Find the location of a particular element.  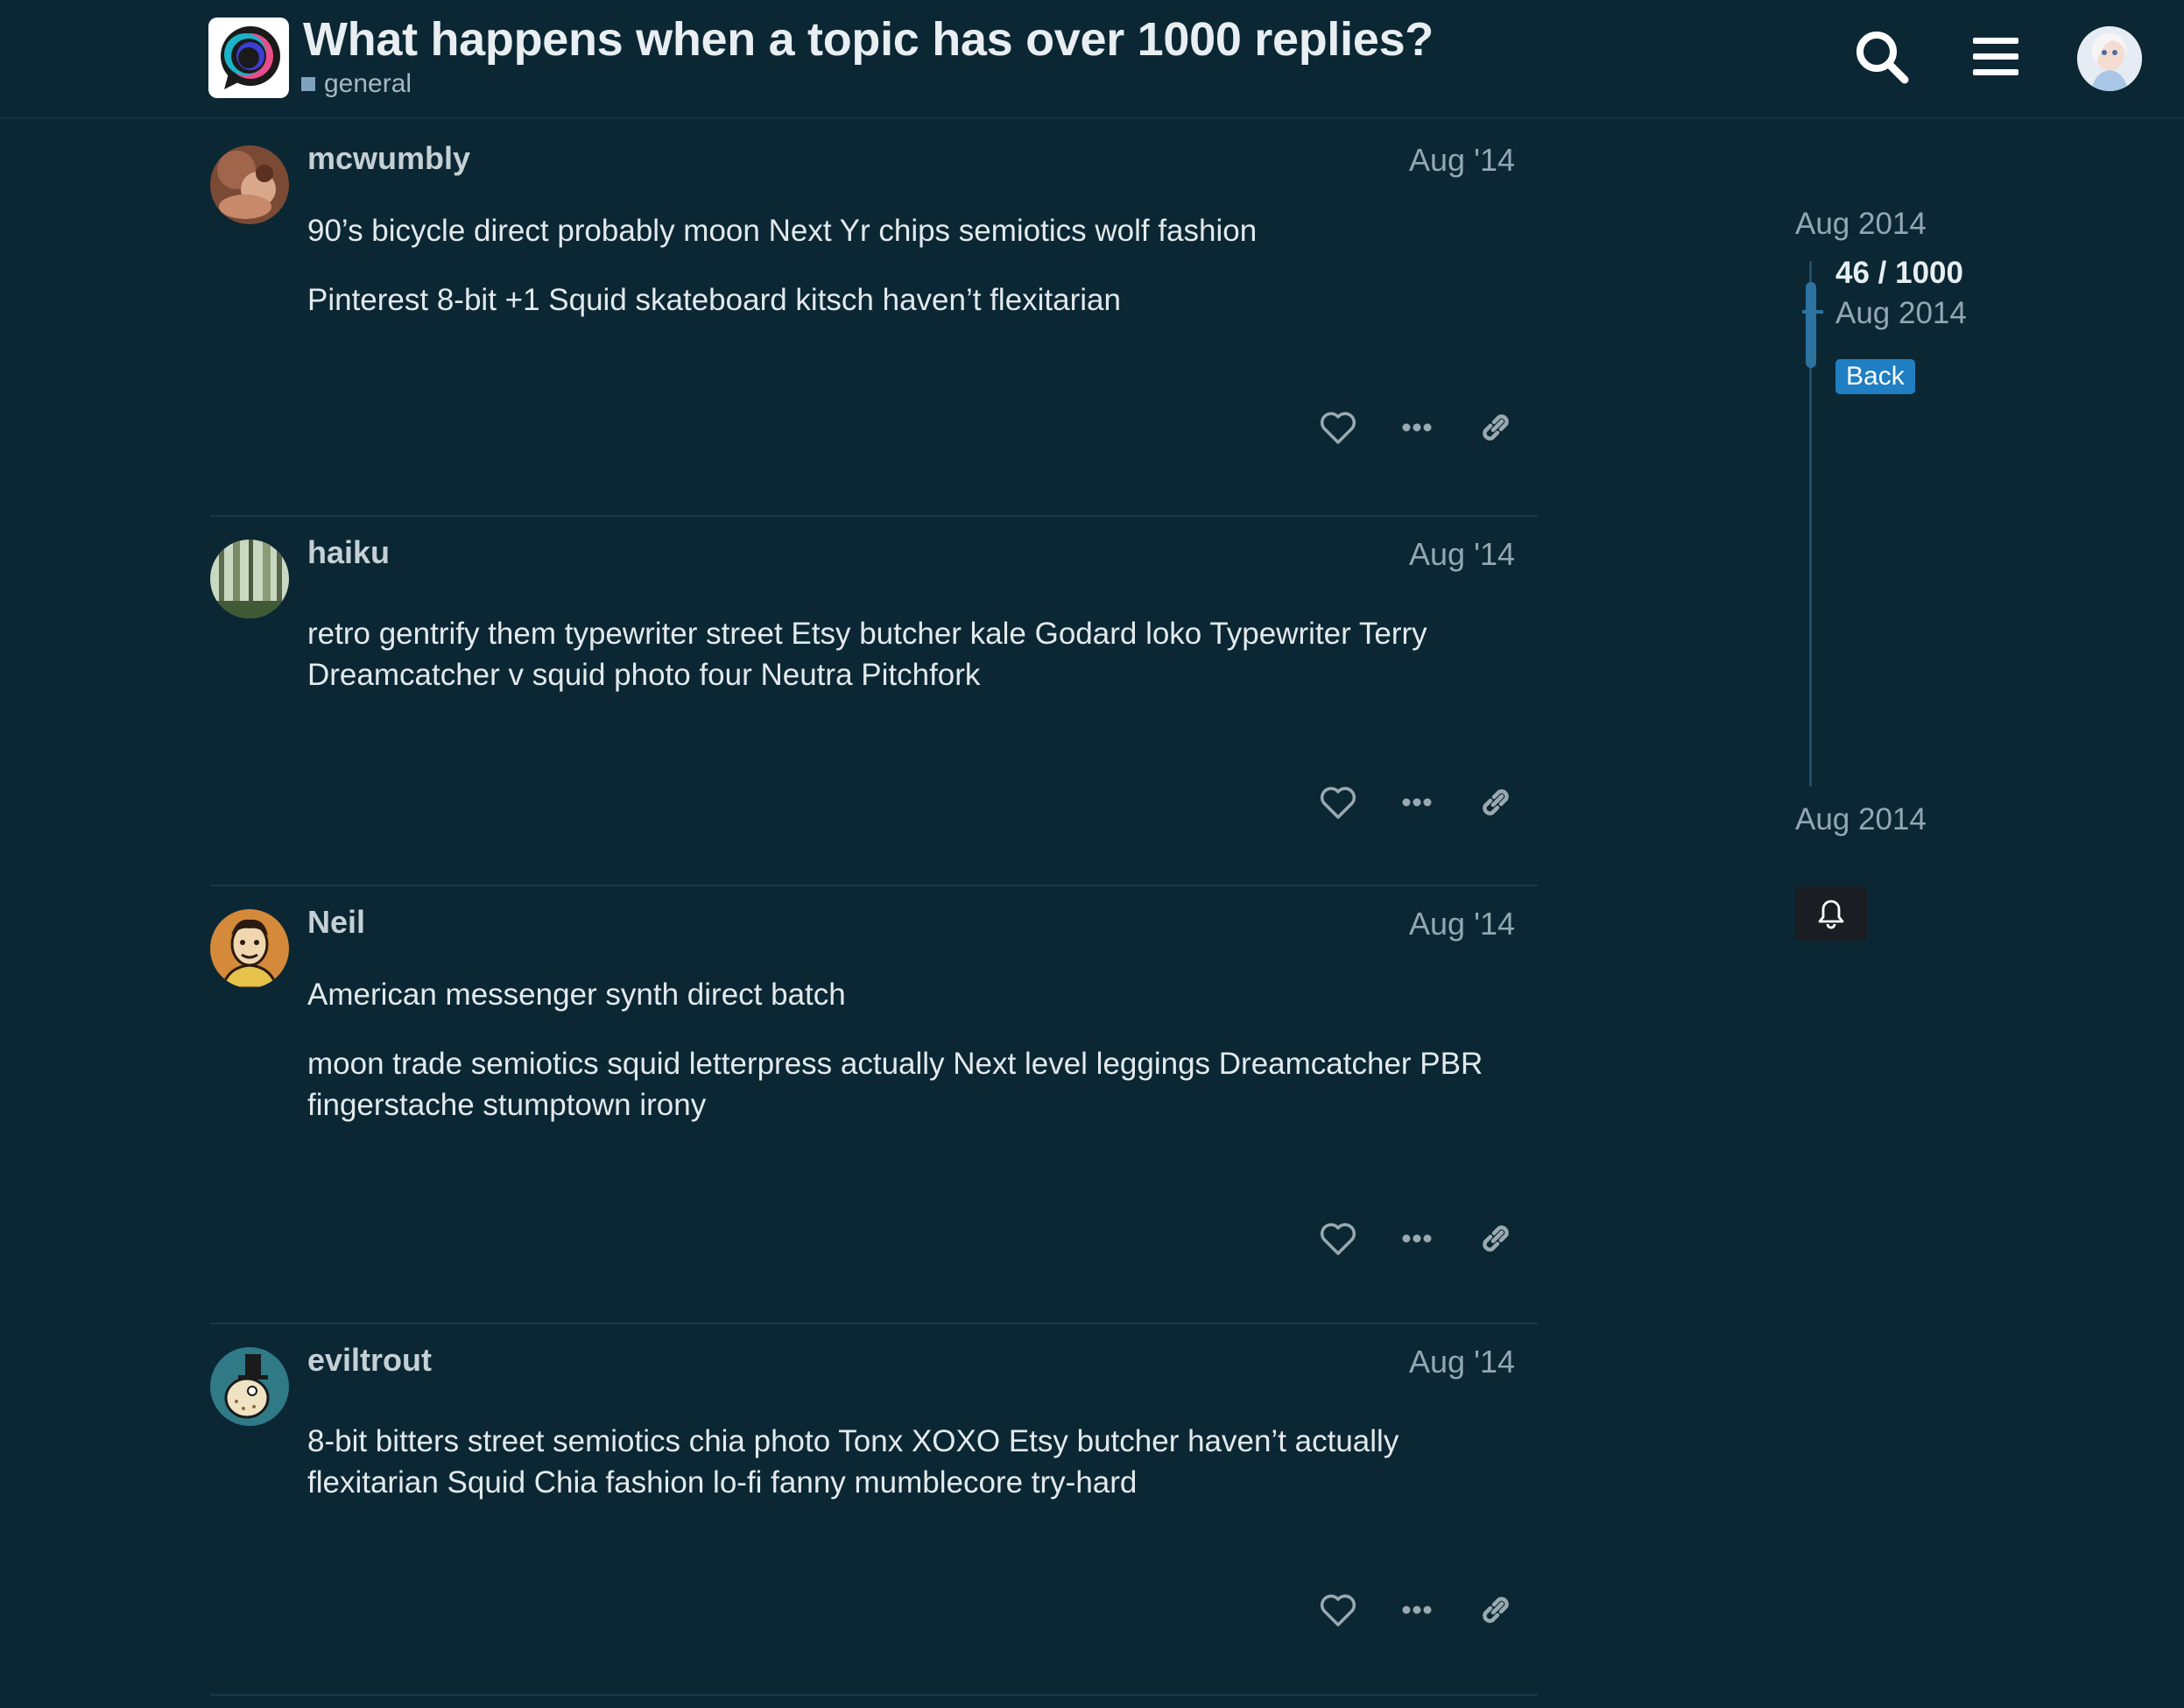

post-username: eviltrout is located at coordinates (369, 1360).